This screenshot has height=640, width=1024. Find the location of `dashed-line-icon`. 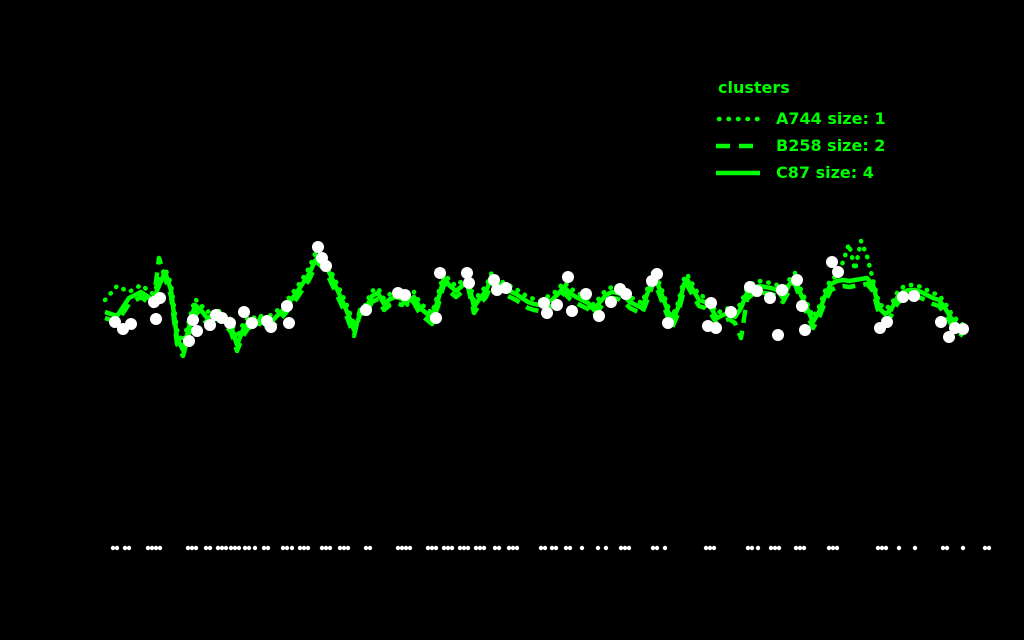

dashed-line-icon is located at coordinates (738, 145).